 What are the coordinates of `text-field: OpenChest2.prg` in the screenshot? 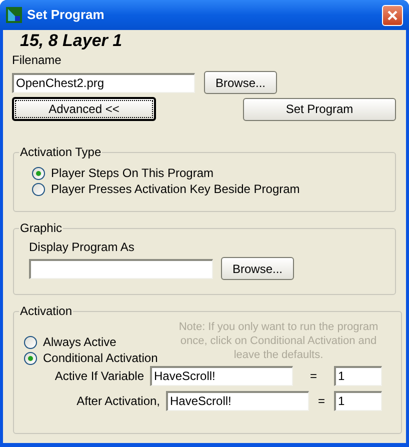 It's located at (103, 82).